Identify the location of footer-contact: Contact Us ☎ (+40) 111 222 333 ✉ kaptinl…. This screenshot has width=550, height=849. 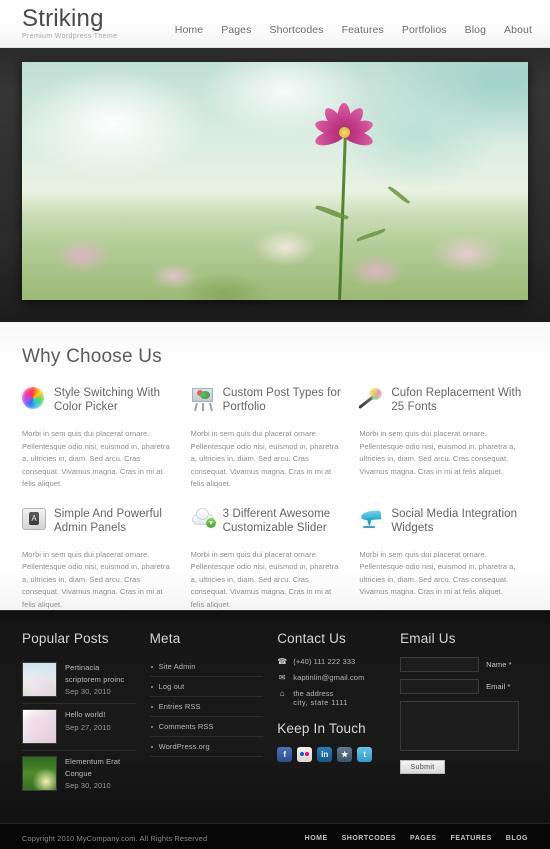
(338, 727).